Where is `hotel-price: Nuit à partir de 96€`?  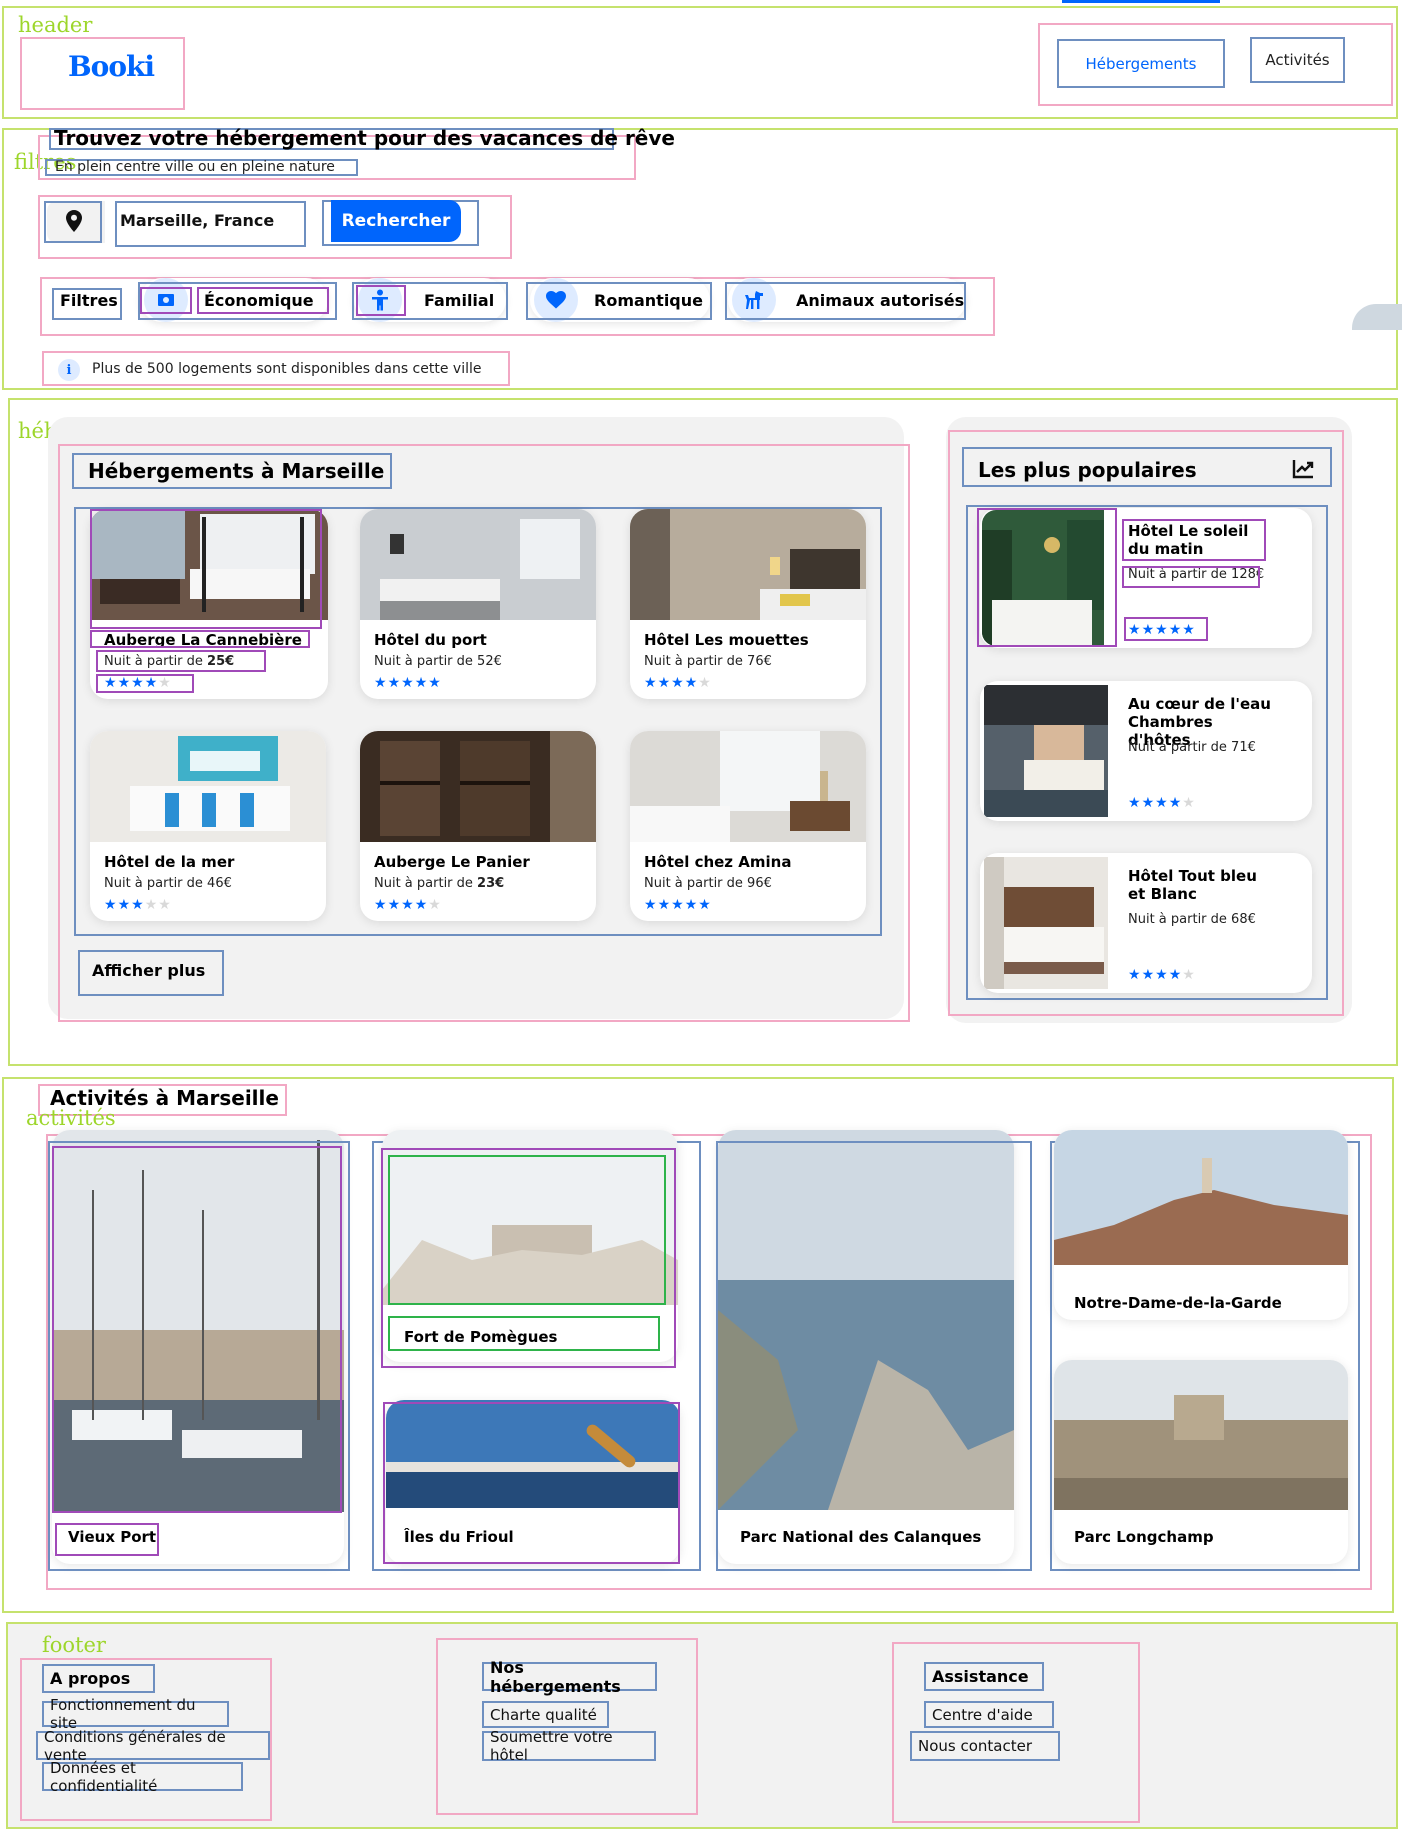 hotel-price: Nuit à partir de 96€ is located at coordinates (708, 883).